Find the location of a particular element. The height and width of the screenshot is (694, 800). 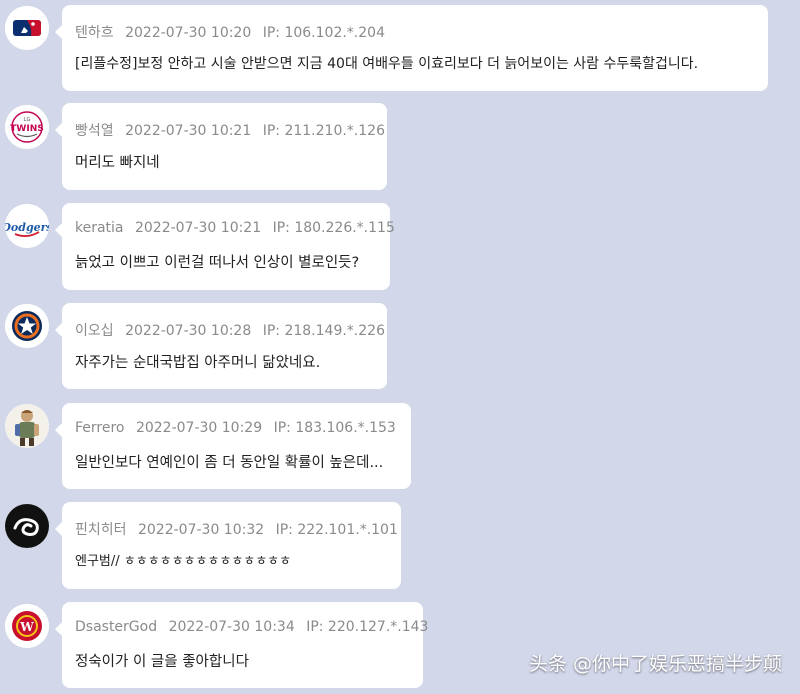

comment-date: 2022-07-30 10:28 is located at coordinates (188, 331).